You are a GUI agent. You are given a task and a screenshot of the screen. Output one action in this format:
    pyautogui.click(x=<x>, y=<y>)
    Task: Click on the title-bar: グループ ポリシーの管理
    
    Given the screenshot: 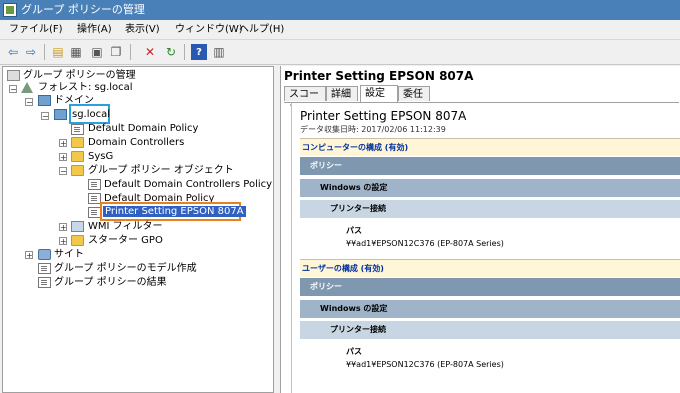 What is the action you would take?
    pyautogui.click(x=340, y=10)
    